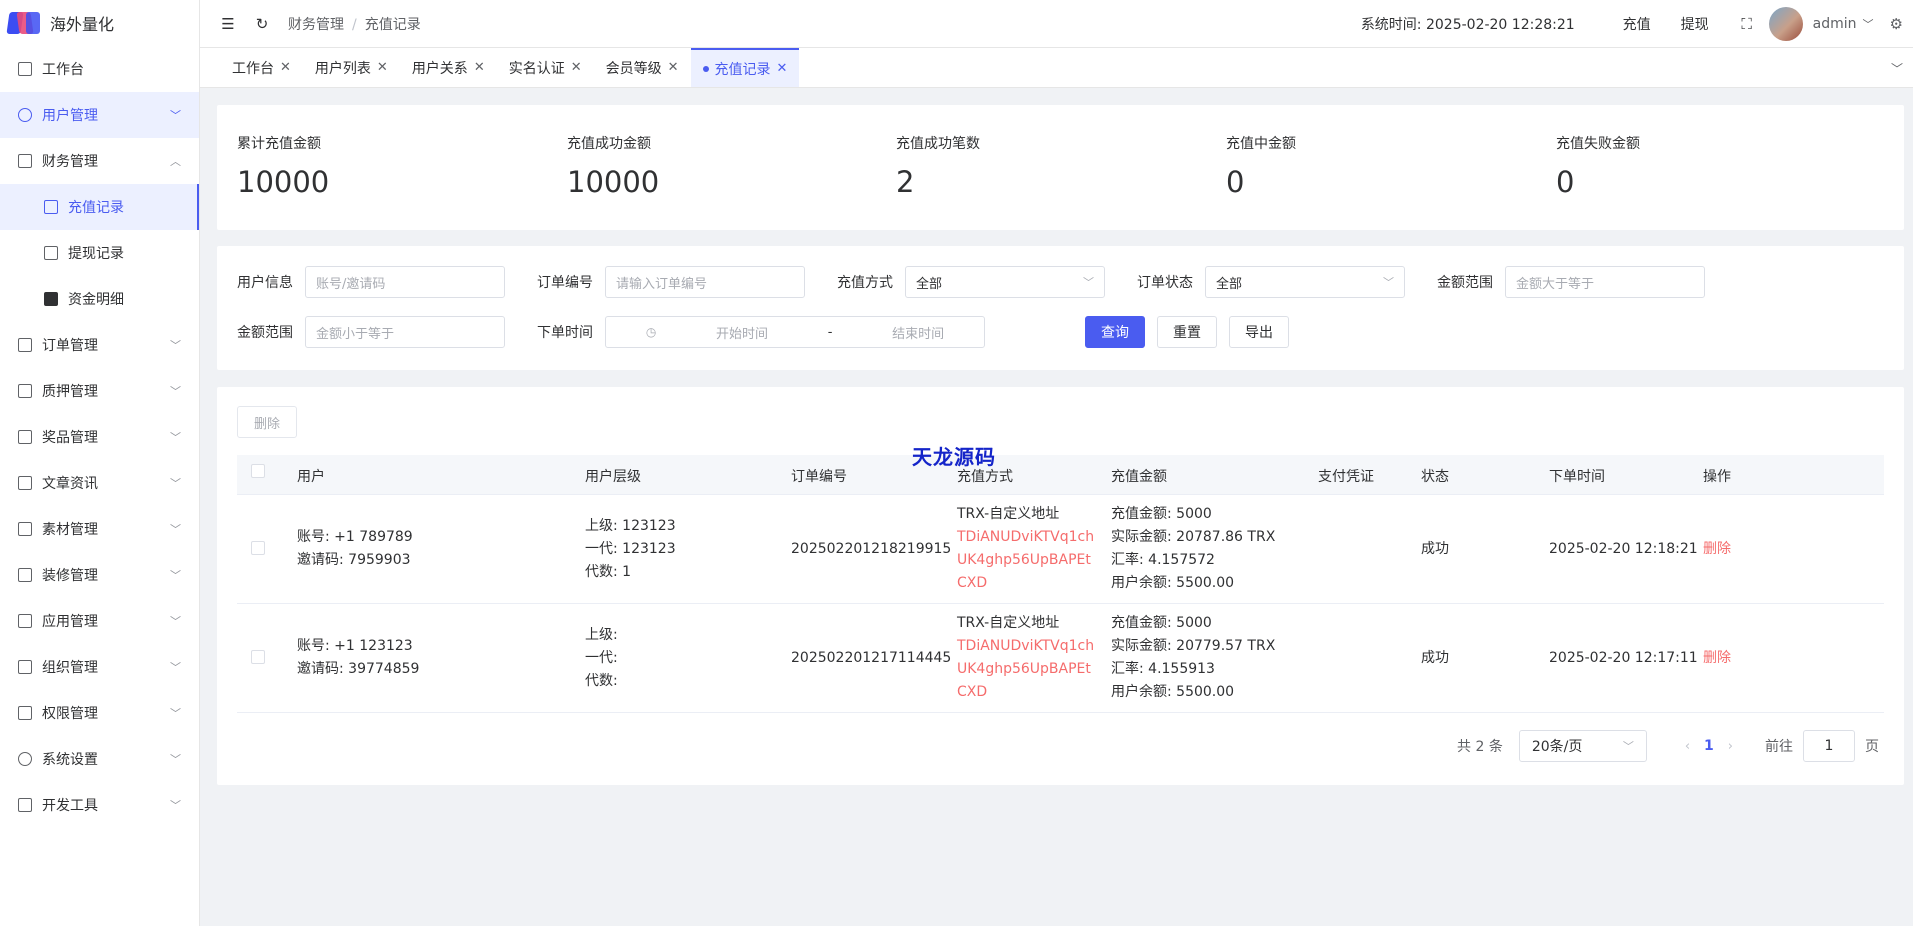 Image resolution: width=1913 pixels, height=926 pixels. What do you see at coordinates (70, 116) in the screenshot?
I see `sidebar-item-label: 用户管理` at bounding box center [70, 116].